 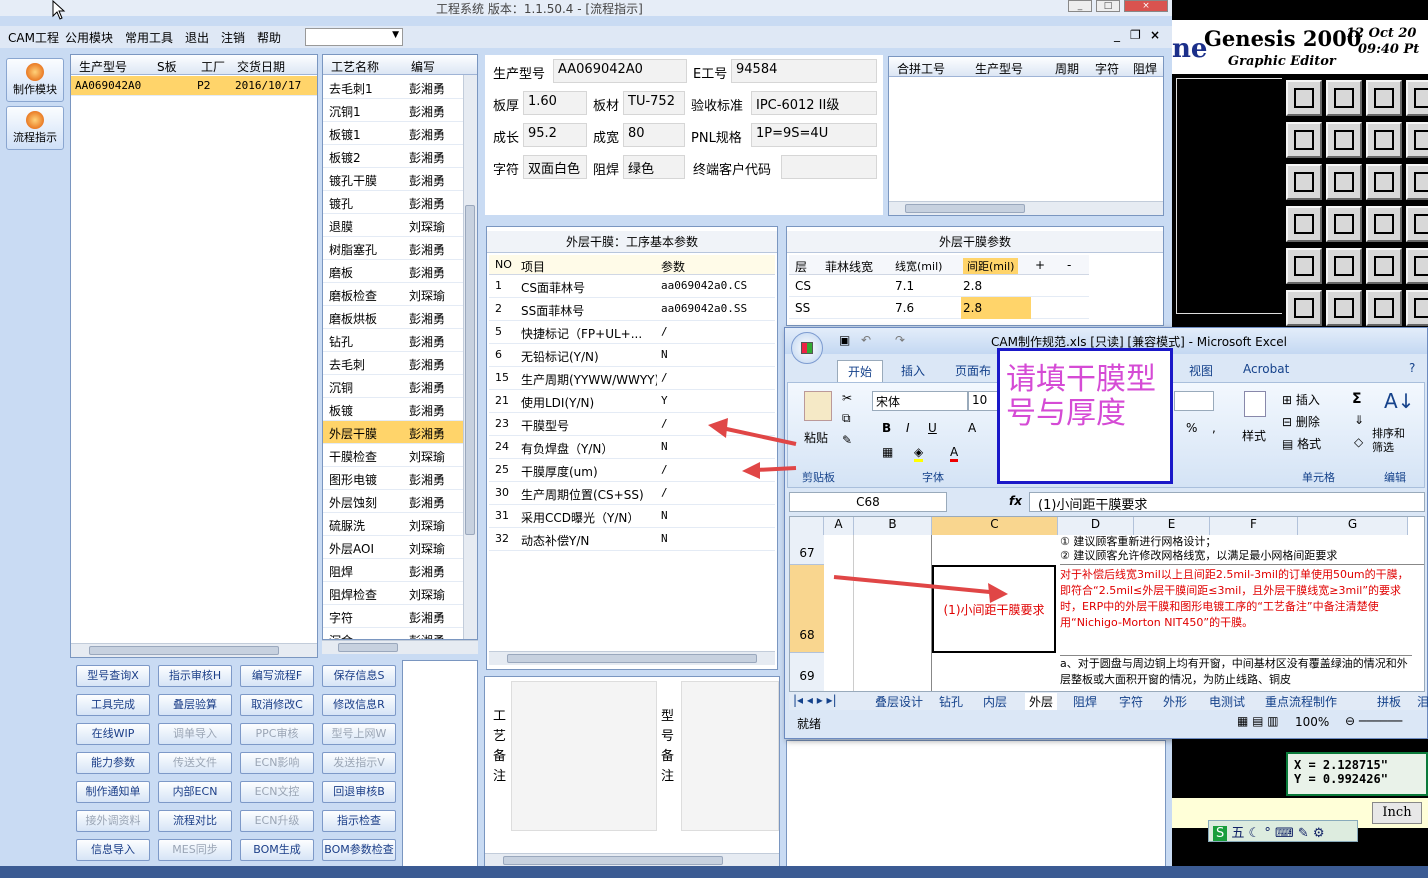 I want to click on remarks-hscroll, so click(x=632, y=860).